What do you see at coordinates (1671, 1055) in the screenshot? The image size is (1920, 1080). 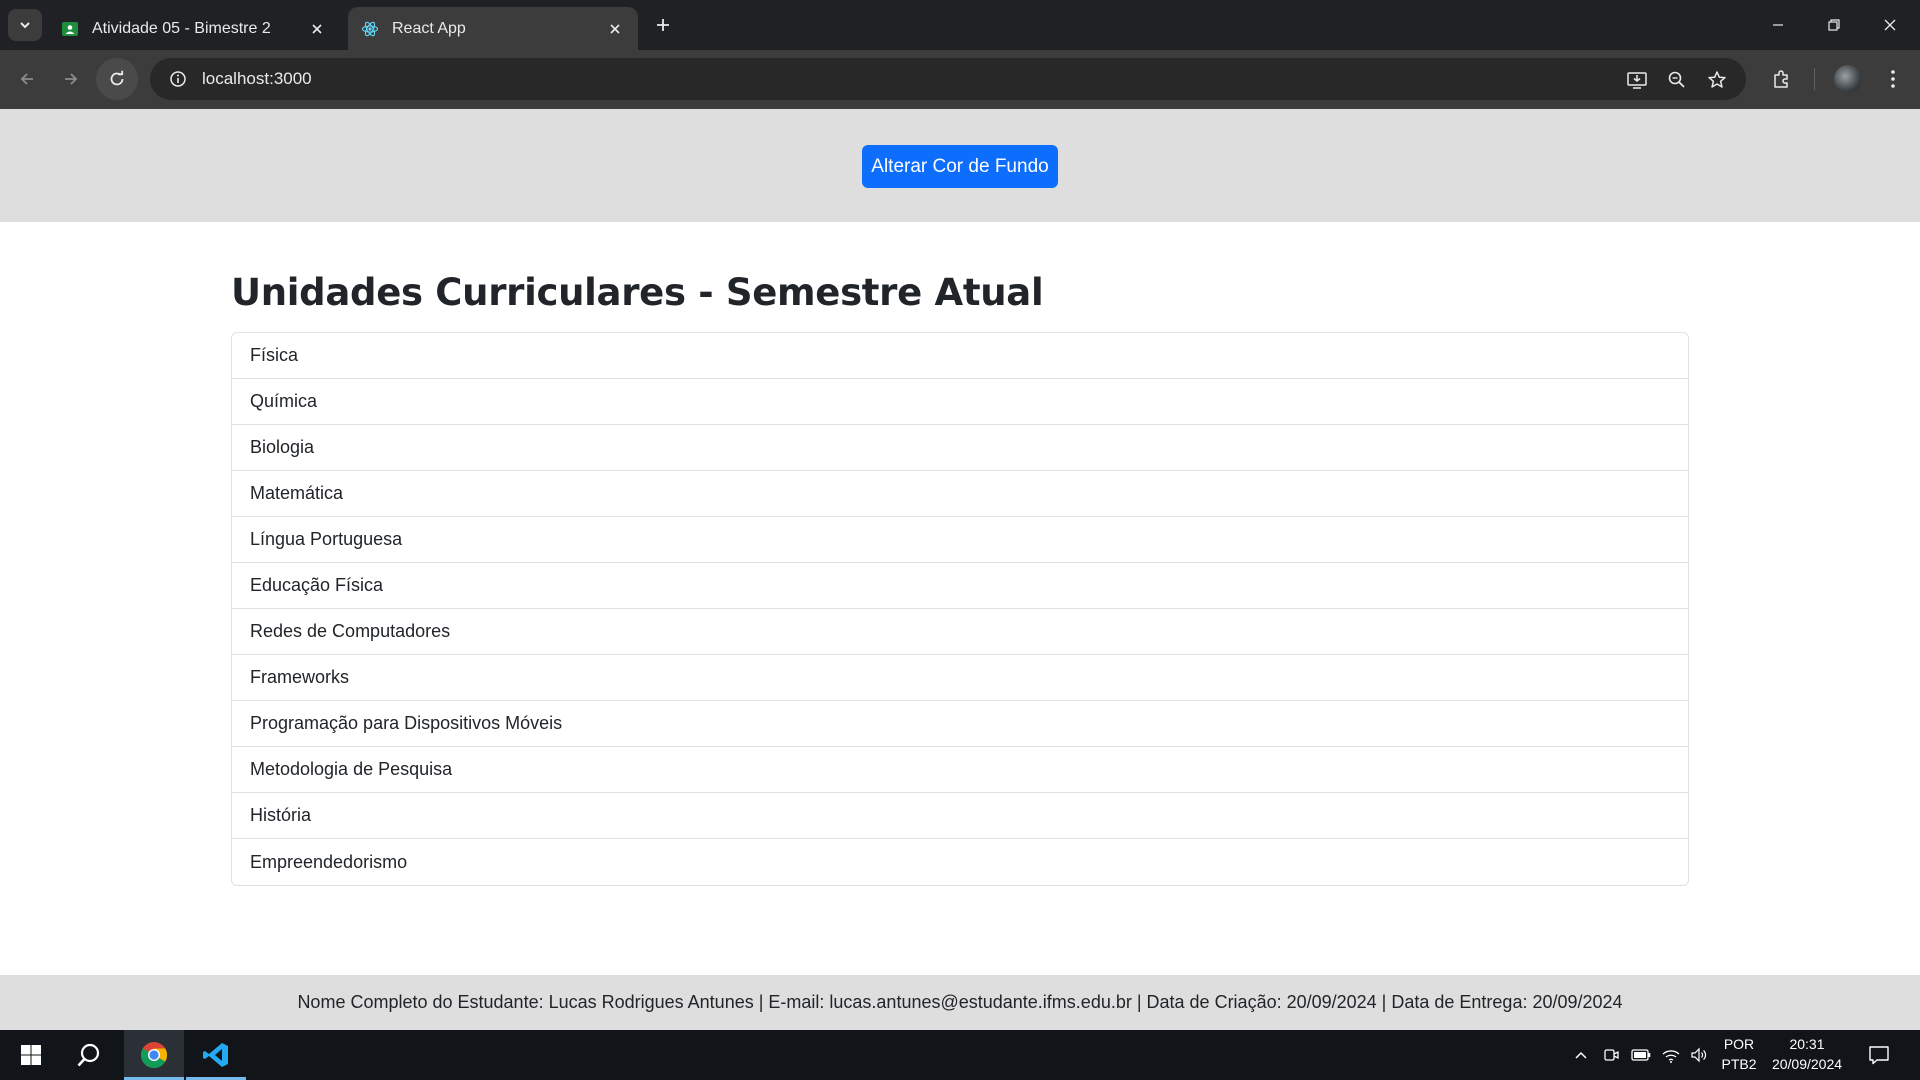 I see `wifi-icon` at bounding box center [1671, 1055].